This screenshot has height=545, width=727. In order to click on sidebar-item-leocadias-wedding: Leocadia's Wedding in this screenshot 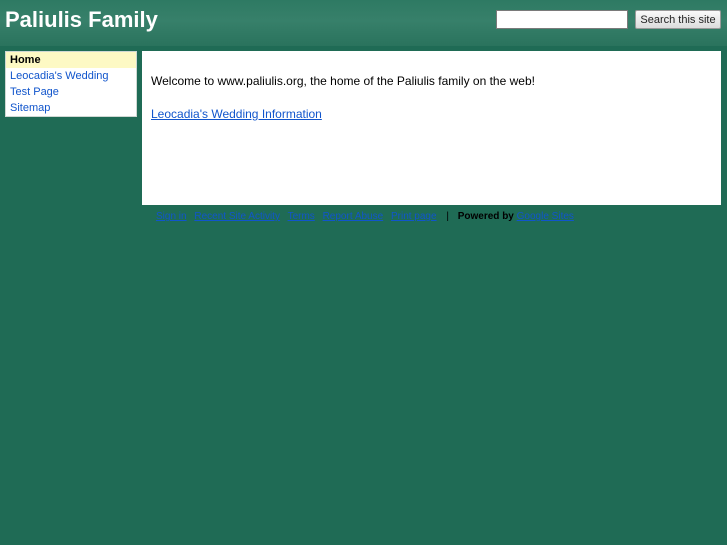, I will do `click(71, 76)`.